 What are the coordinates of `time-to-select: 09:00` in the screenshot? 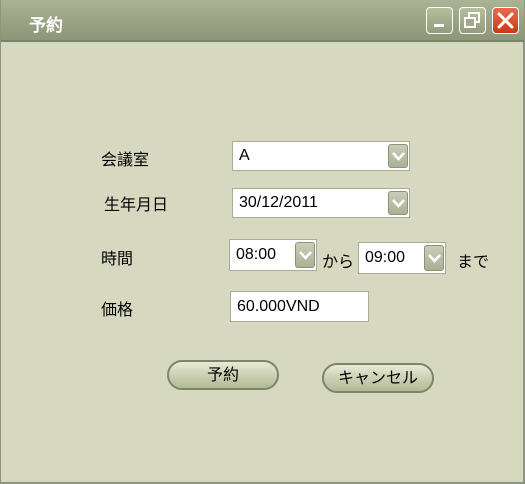 It's located at (402, 258).